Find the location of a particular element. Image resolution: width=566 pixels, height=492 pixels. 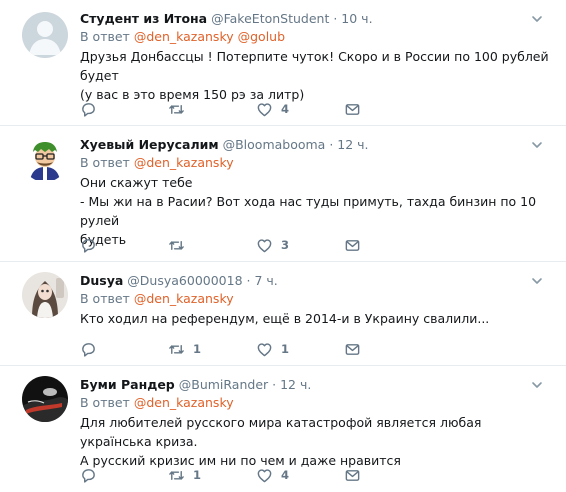

avatar-default is located at coordinates (45, 35).